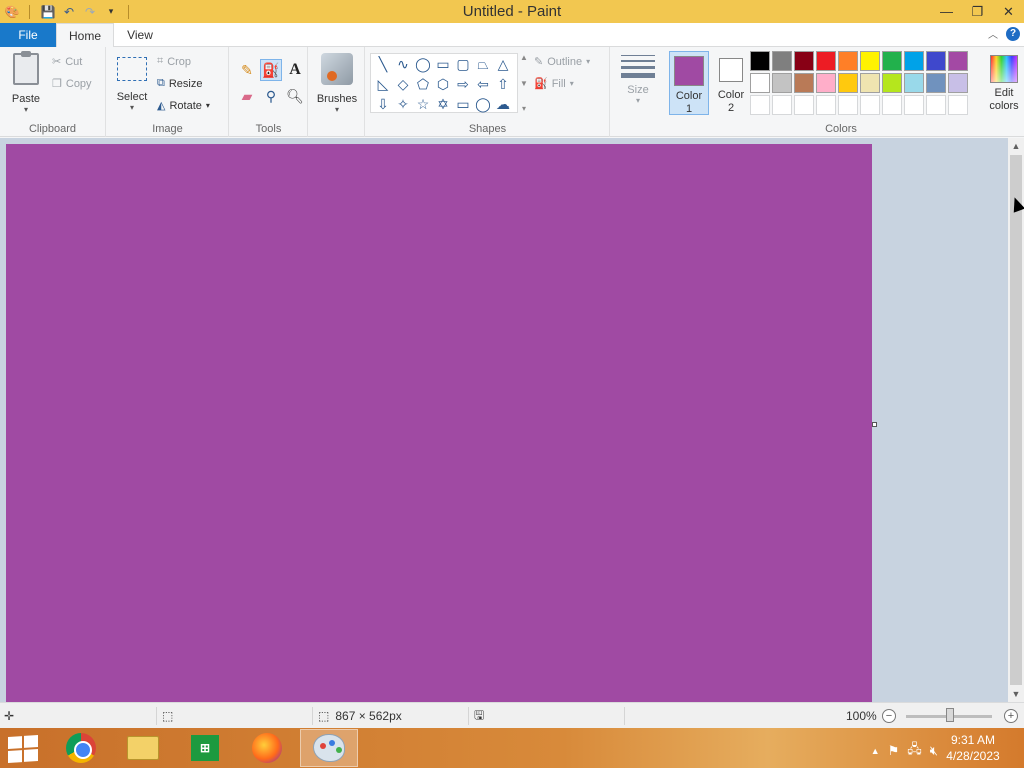  I want to click on text-icon: A, so click(295, 70).